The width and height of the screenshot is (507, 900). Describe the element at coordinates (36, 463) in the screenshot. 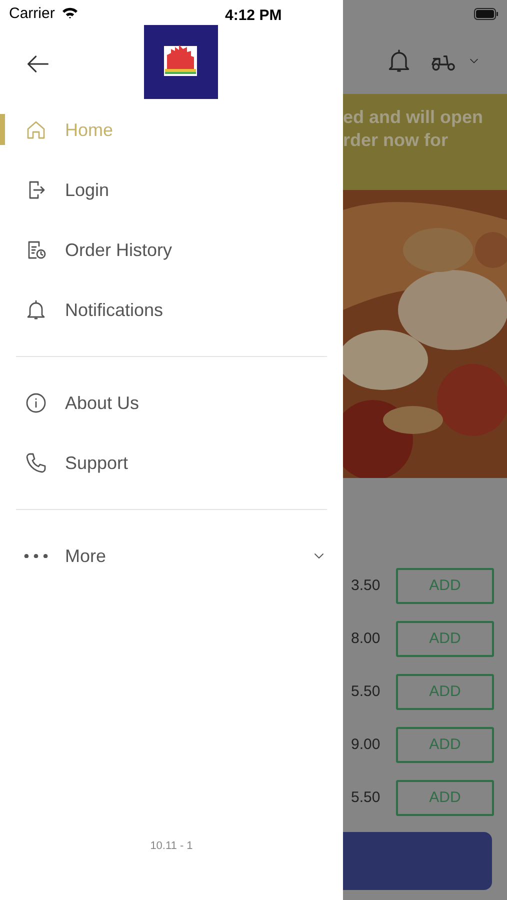

I see `phone-icon` at that location.